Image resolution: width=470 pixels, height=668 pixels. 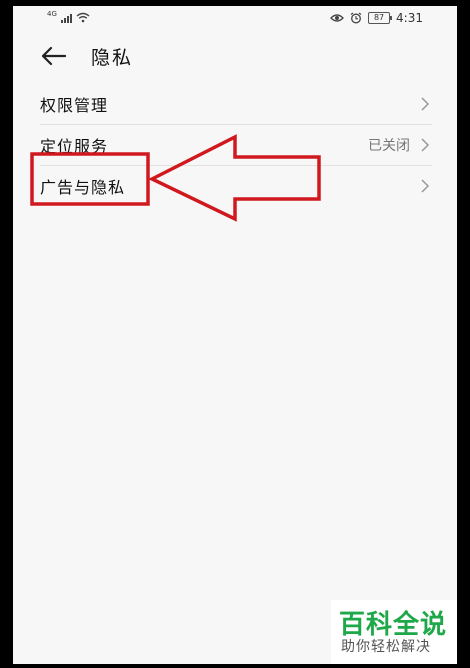 I want to click on page-title: 隐私, so click(x=112, y=58).